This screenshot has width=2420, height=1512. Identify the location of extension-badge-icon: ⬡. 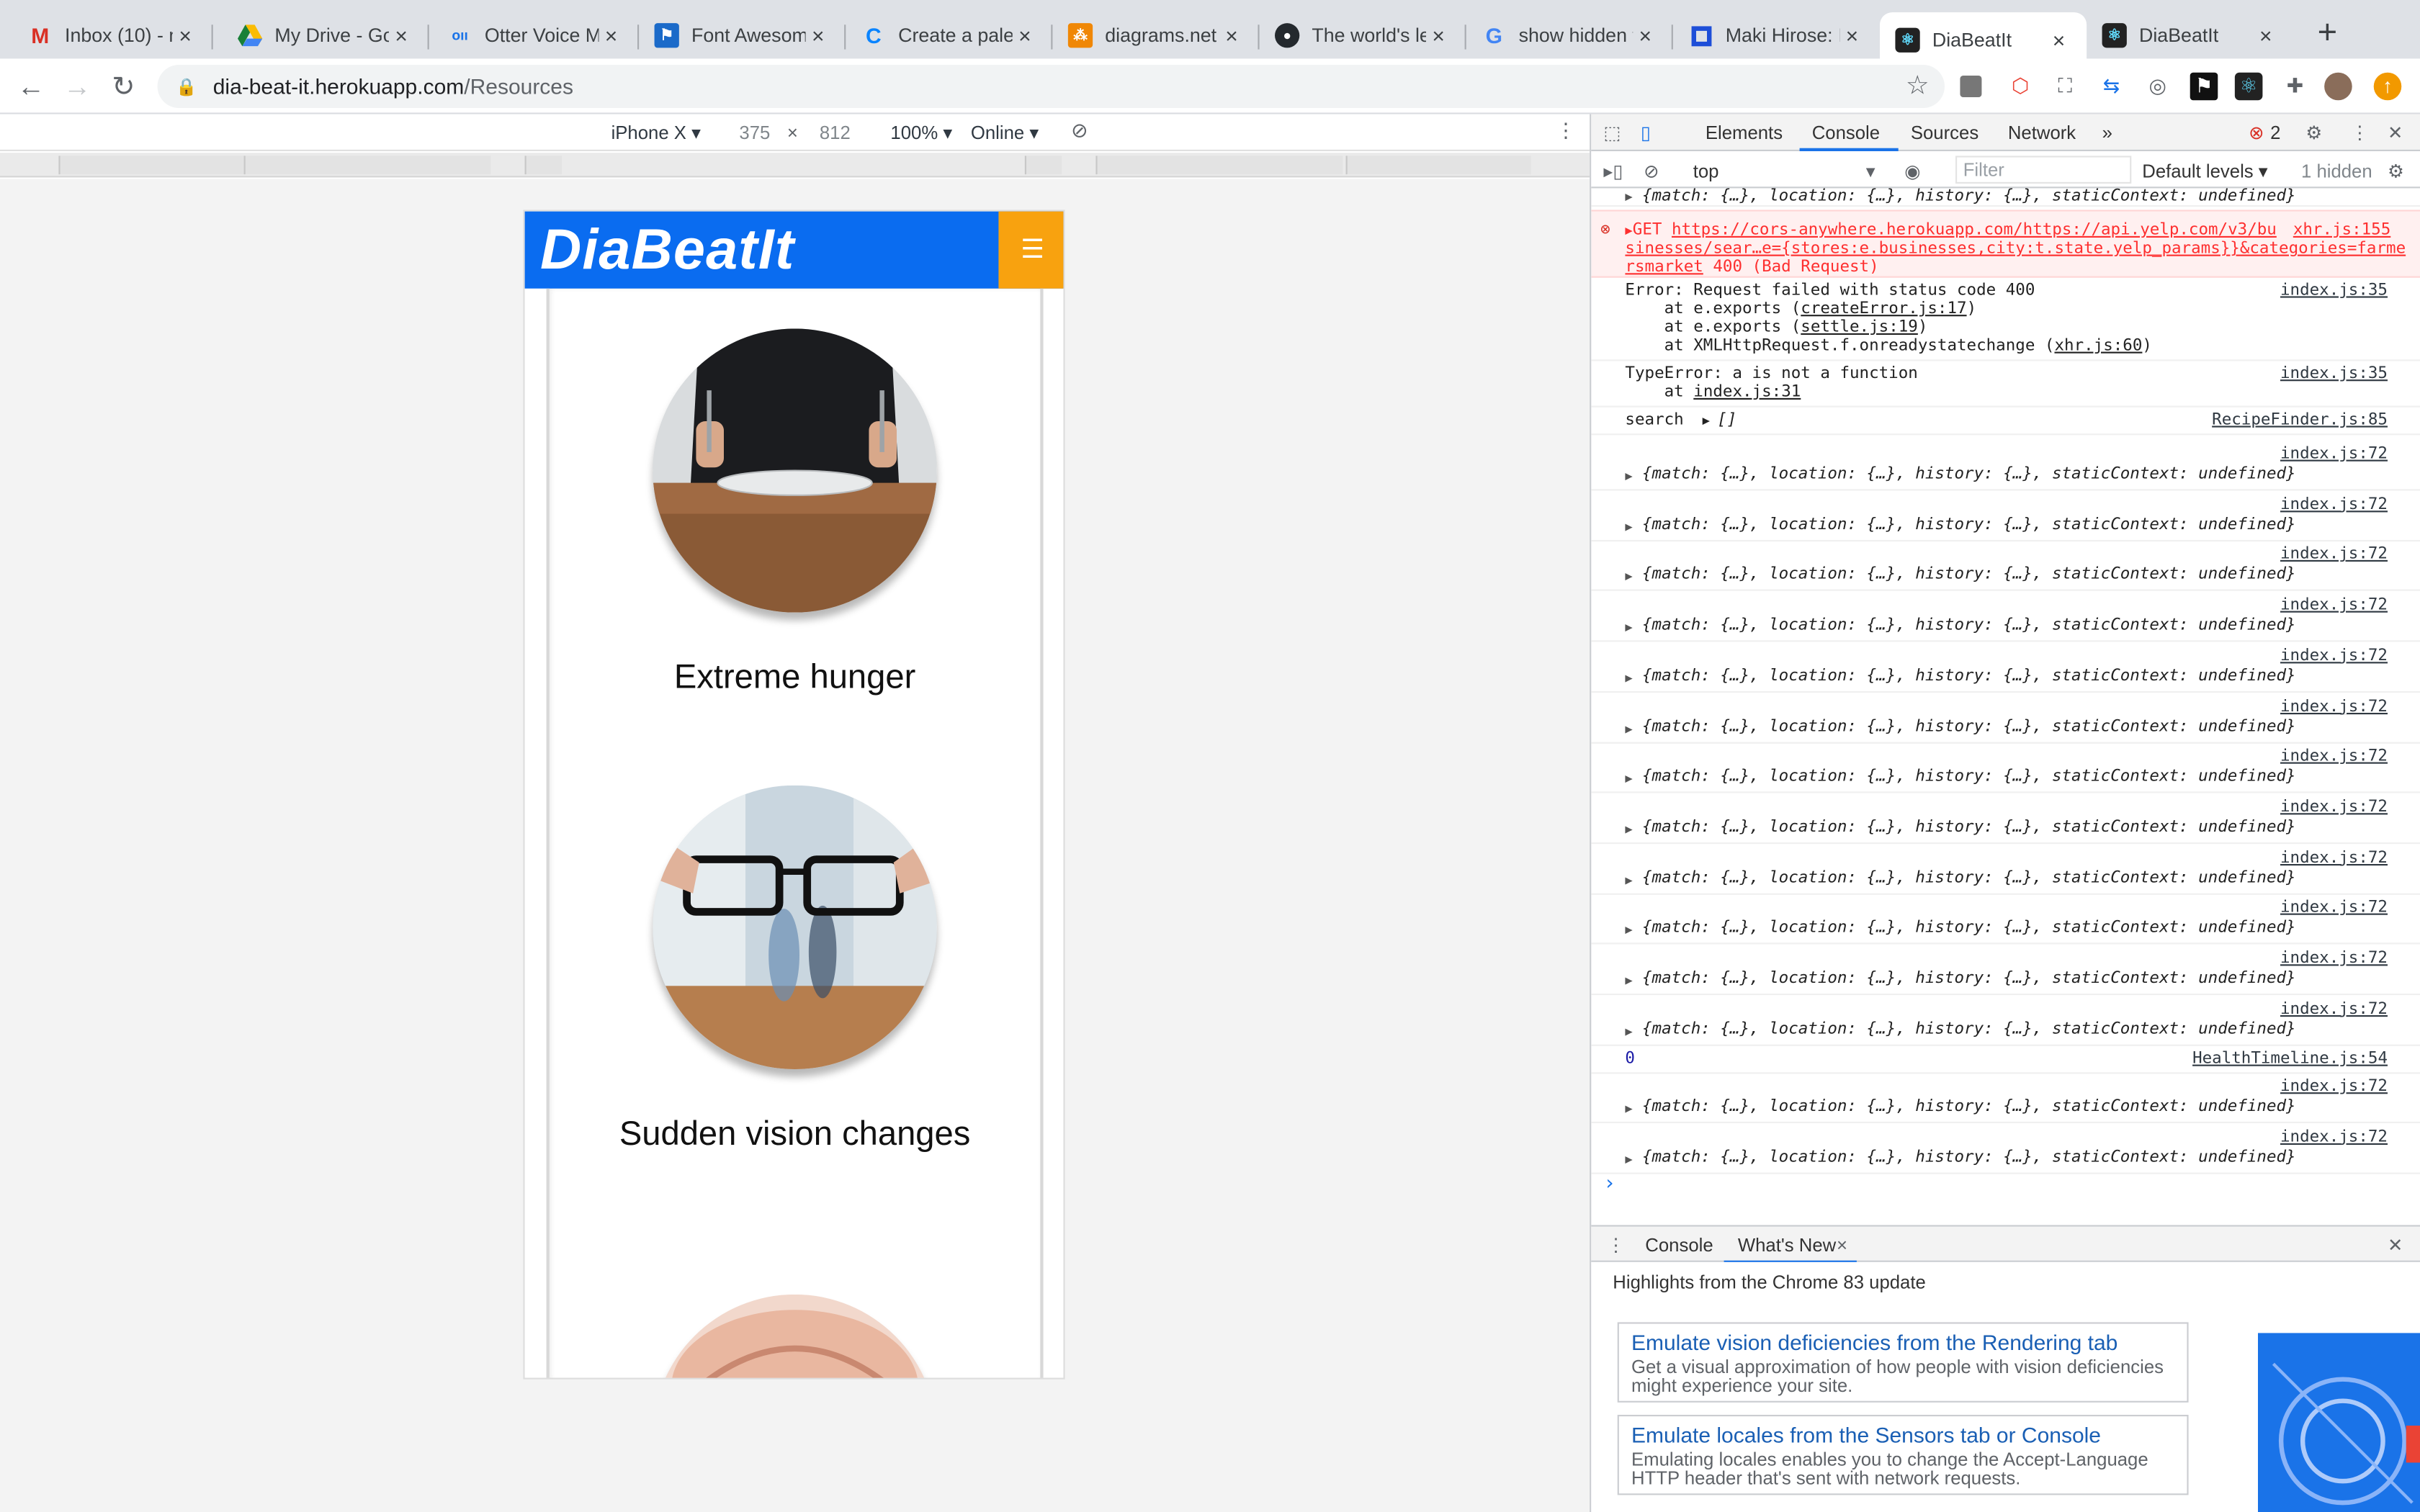
(2021, 87).